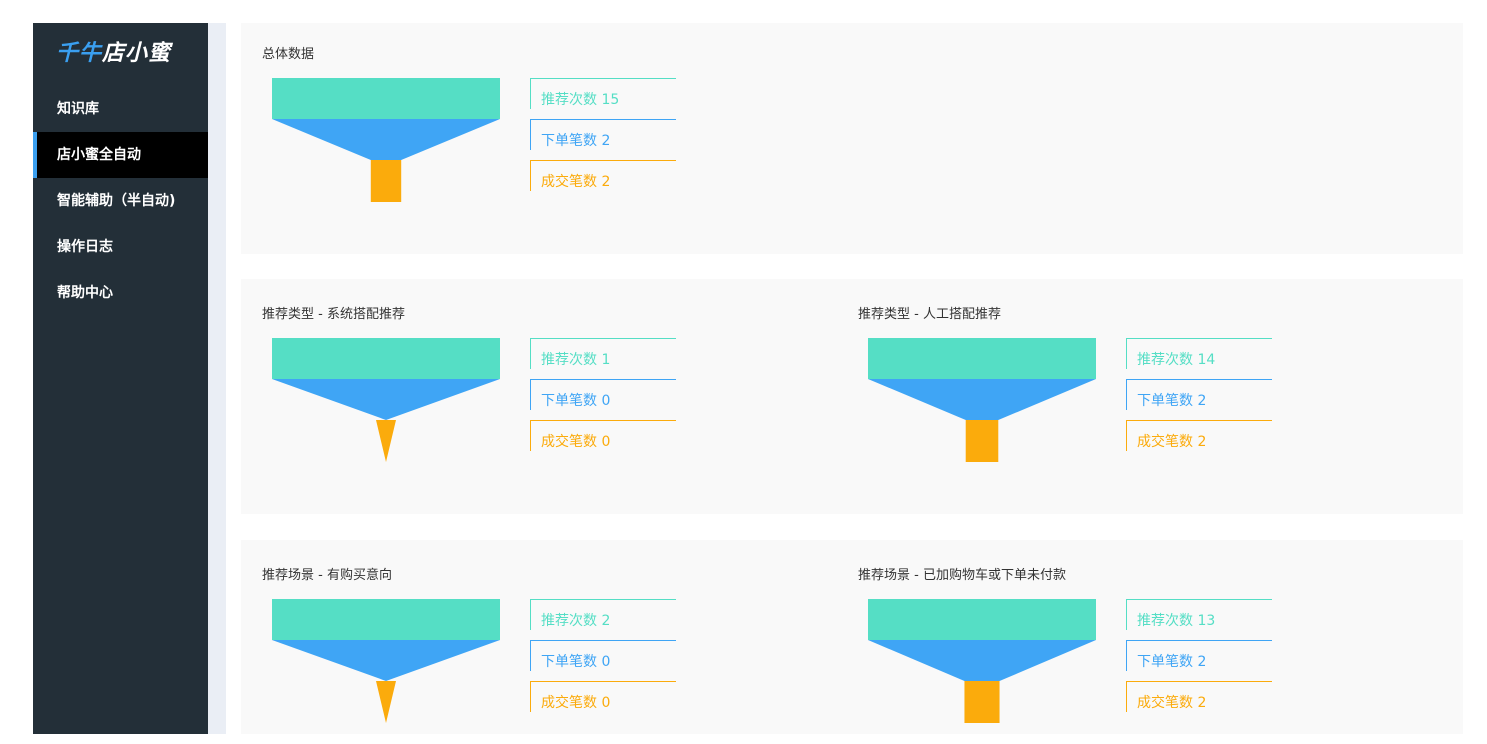  I want to click on sidebar-menu: 知识库 店小蜜全自动 智能辅助（半自动) 操作日志 帮助中心, so click(120, 201).